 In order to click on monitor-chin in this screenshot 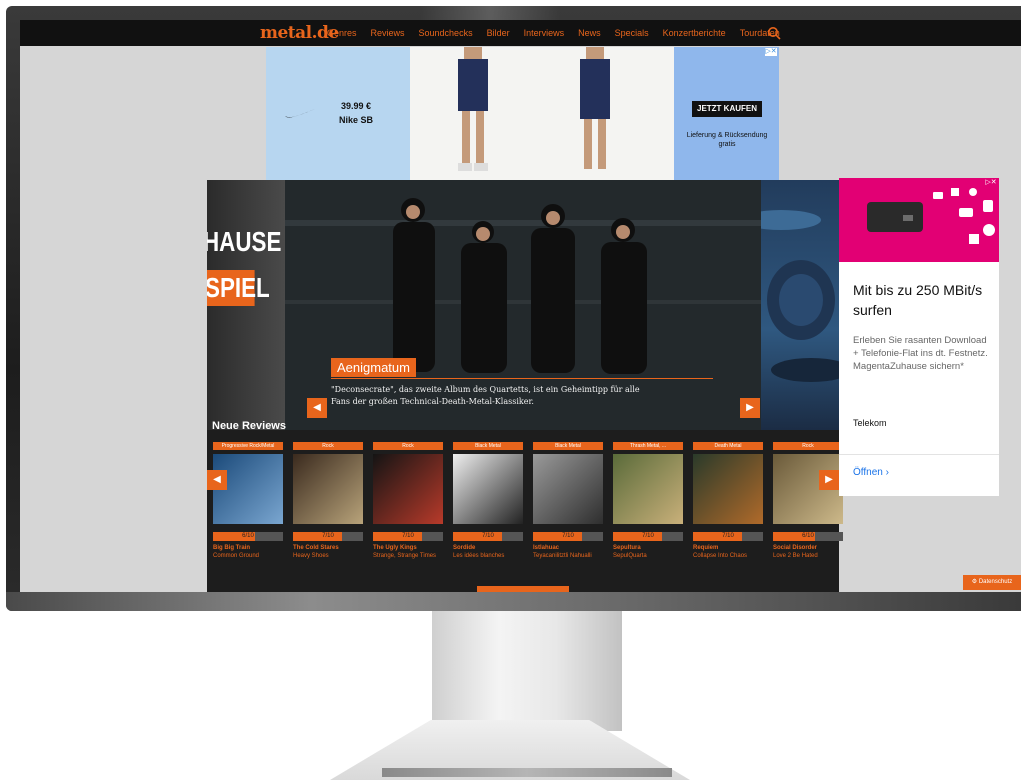, I will do `click(513, 601)`.